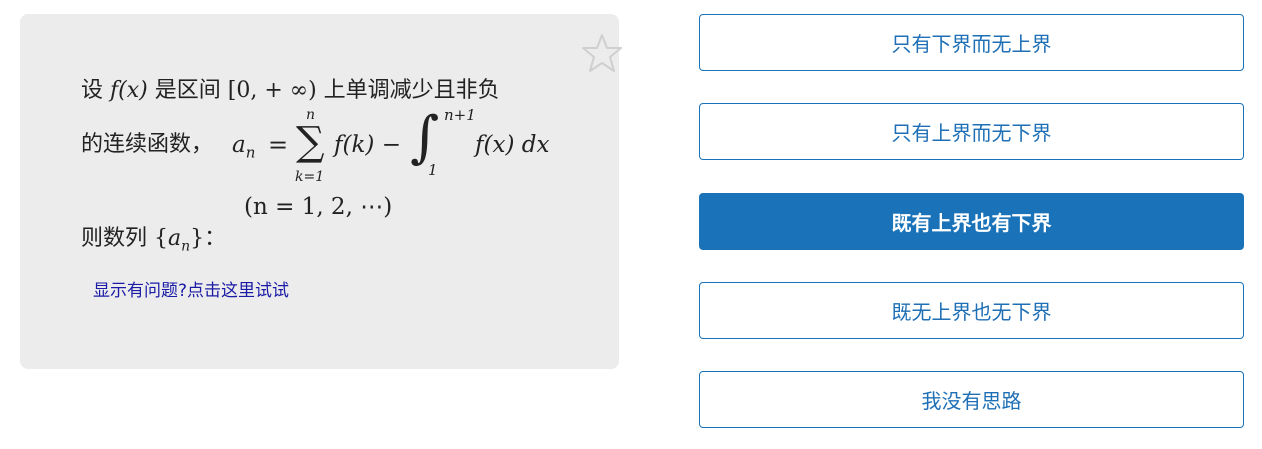 This screenshot has height=449, width=1262. Describe the element at coordinates (191, 288) in the screenshot. I see `display-problem-link: 显示有问题?点击这里试试` at that location.